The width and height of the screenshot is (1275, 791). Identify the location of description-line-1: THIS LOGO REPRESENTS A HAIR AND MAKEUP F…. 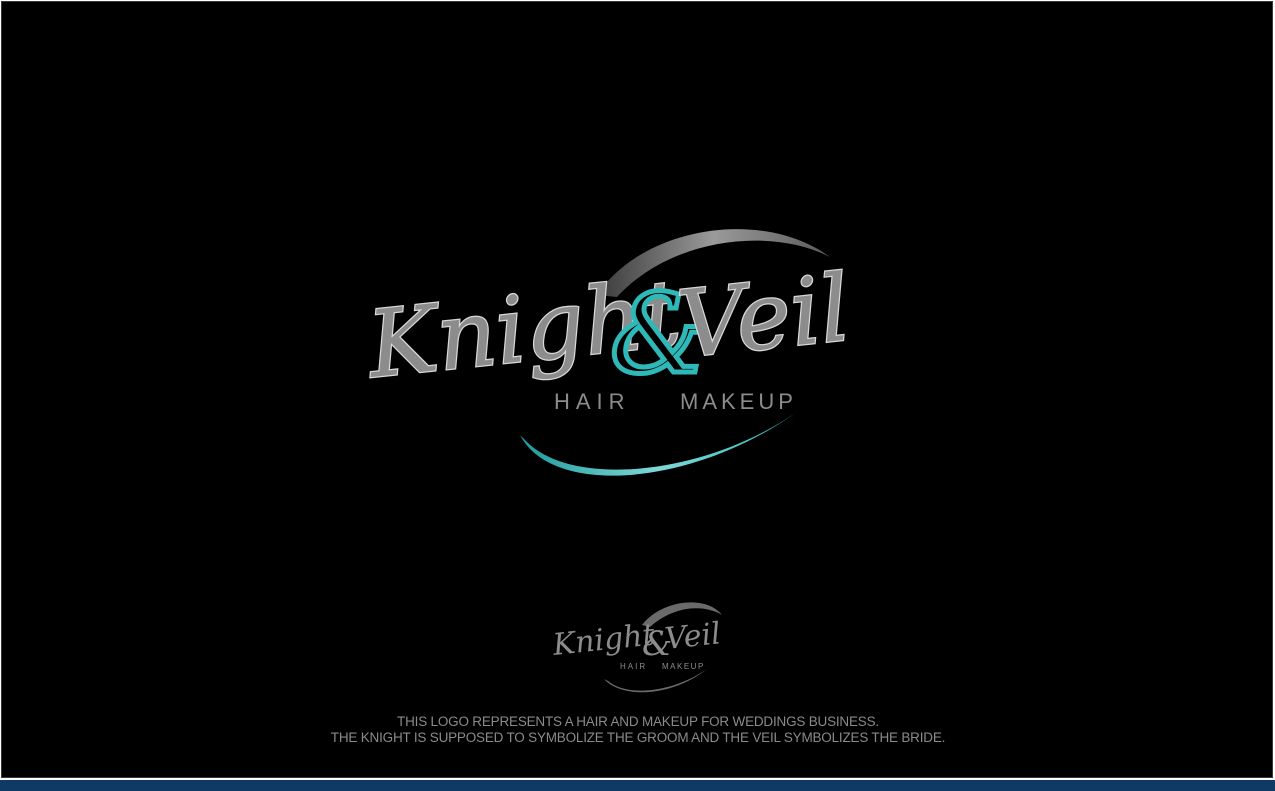
(638, 721).